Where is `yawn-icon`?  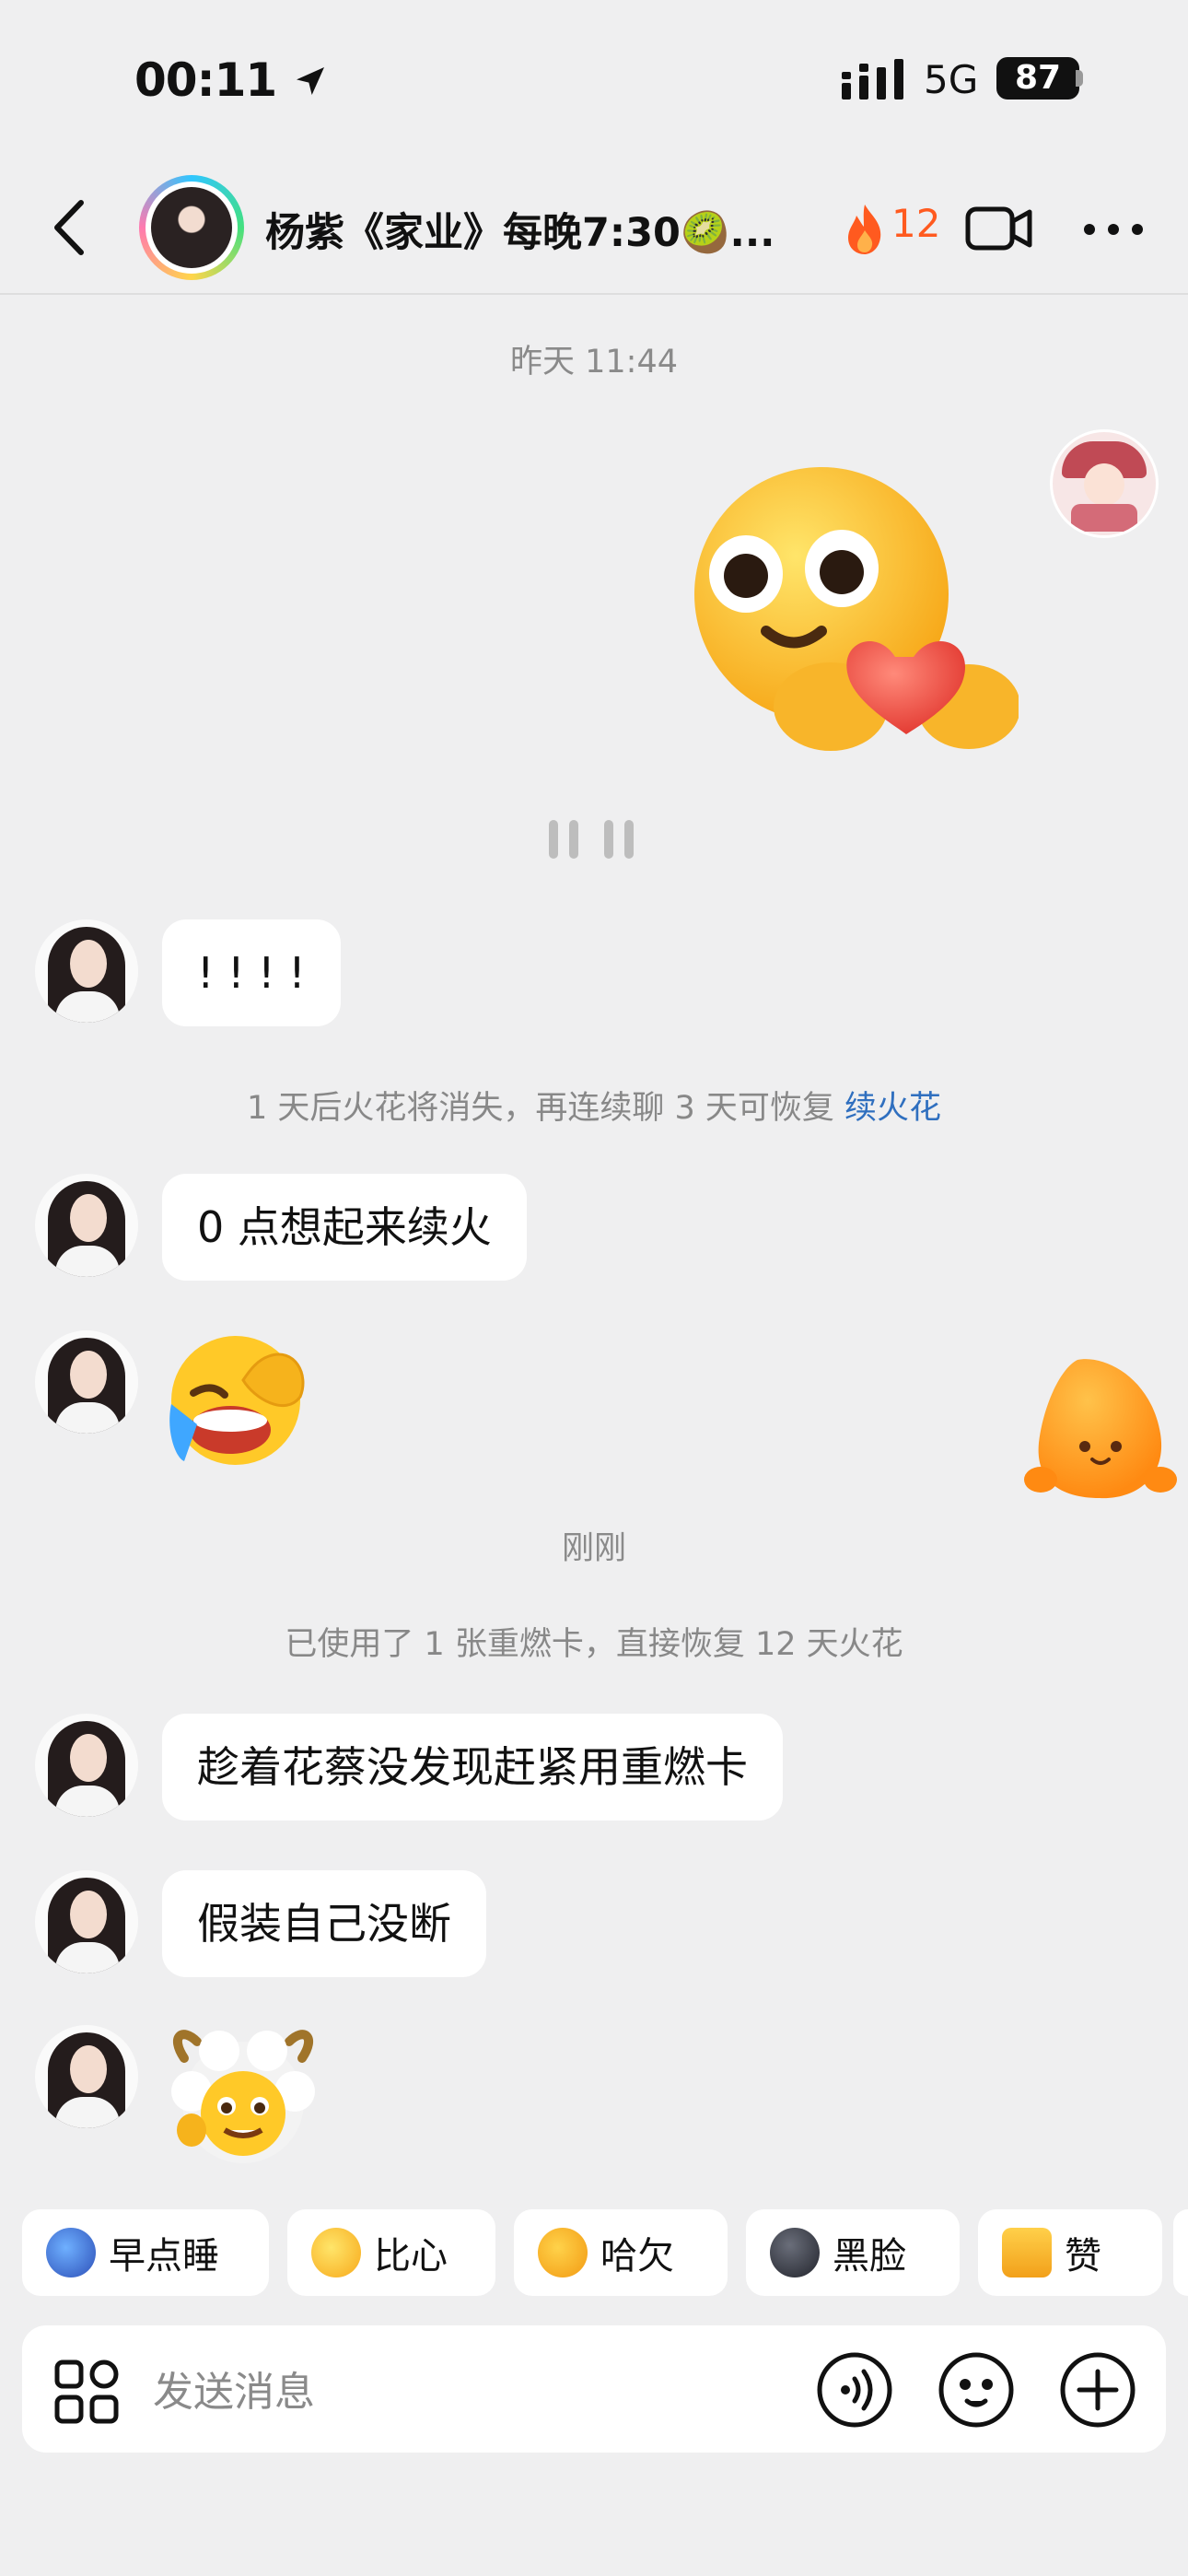 yawn-icon is located at coordinates (563, 2252).